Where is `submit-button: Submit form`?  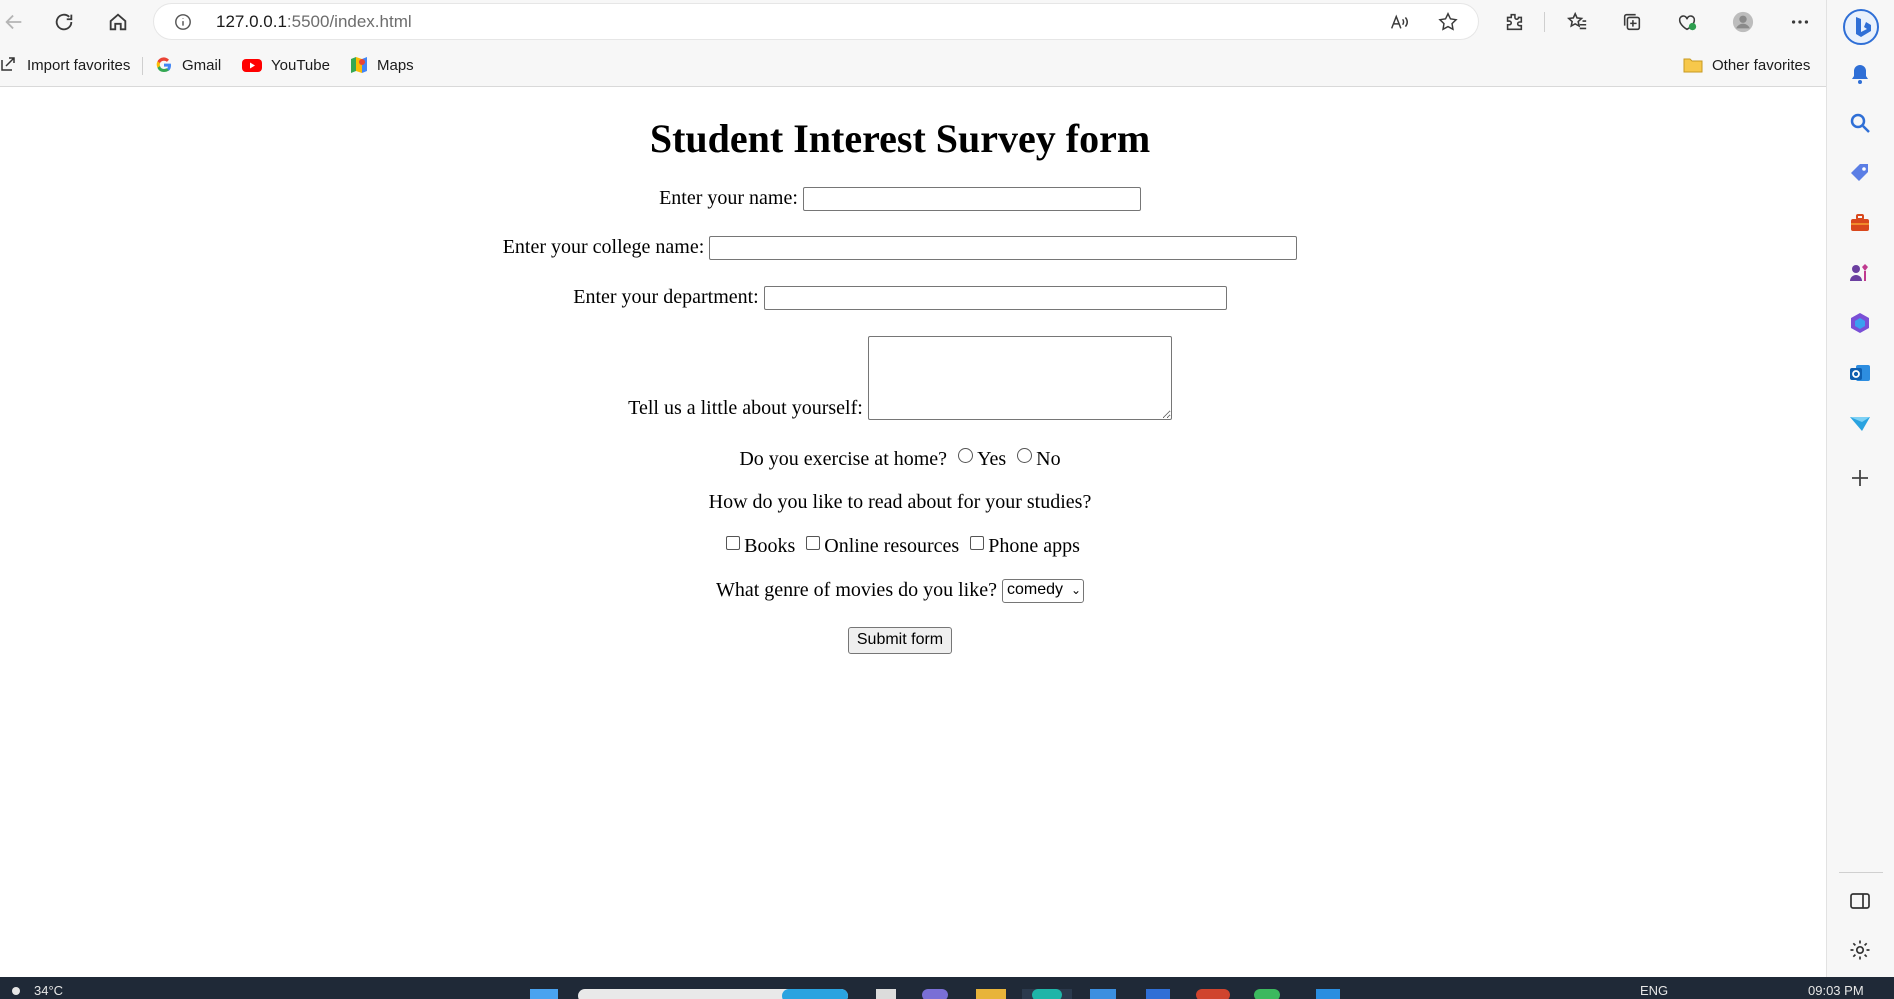
submit-button: Submit form is located at coordinates (900, 640).